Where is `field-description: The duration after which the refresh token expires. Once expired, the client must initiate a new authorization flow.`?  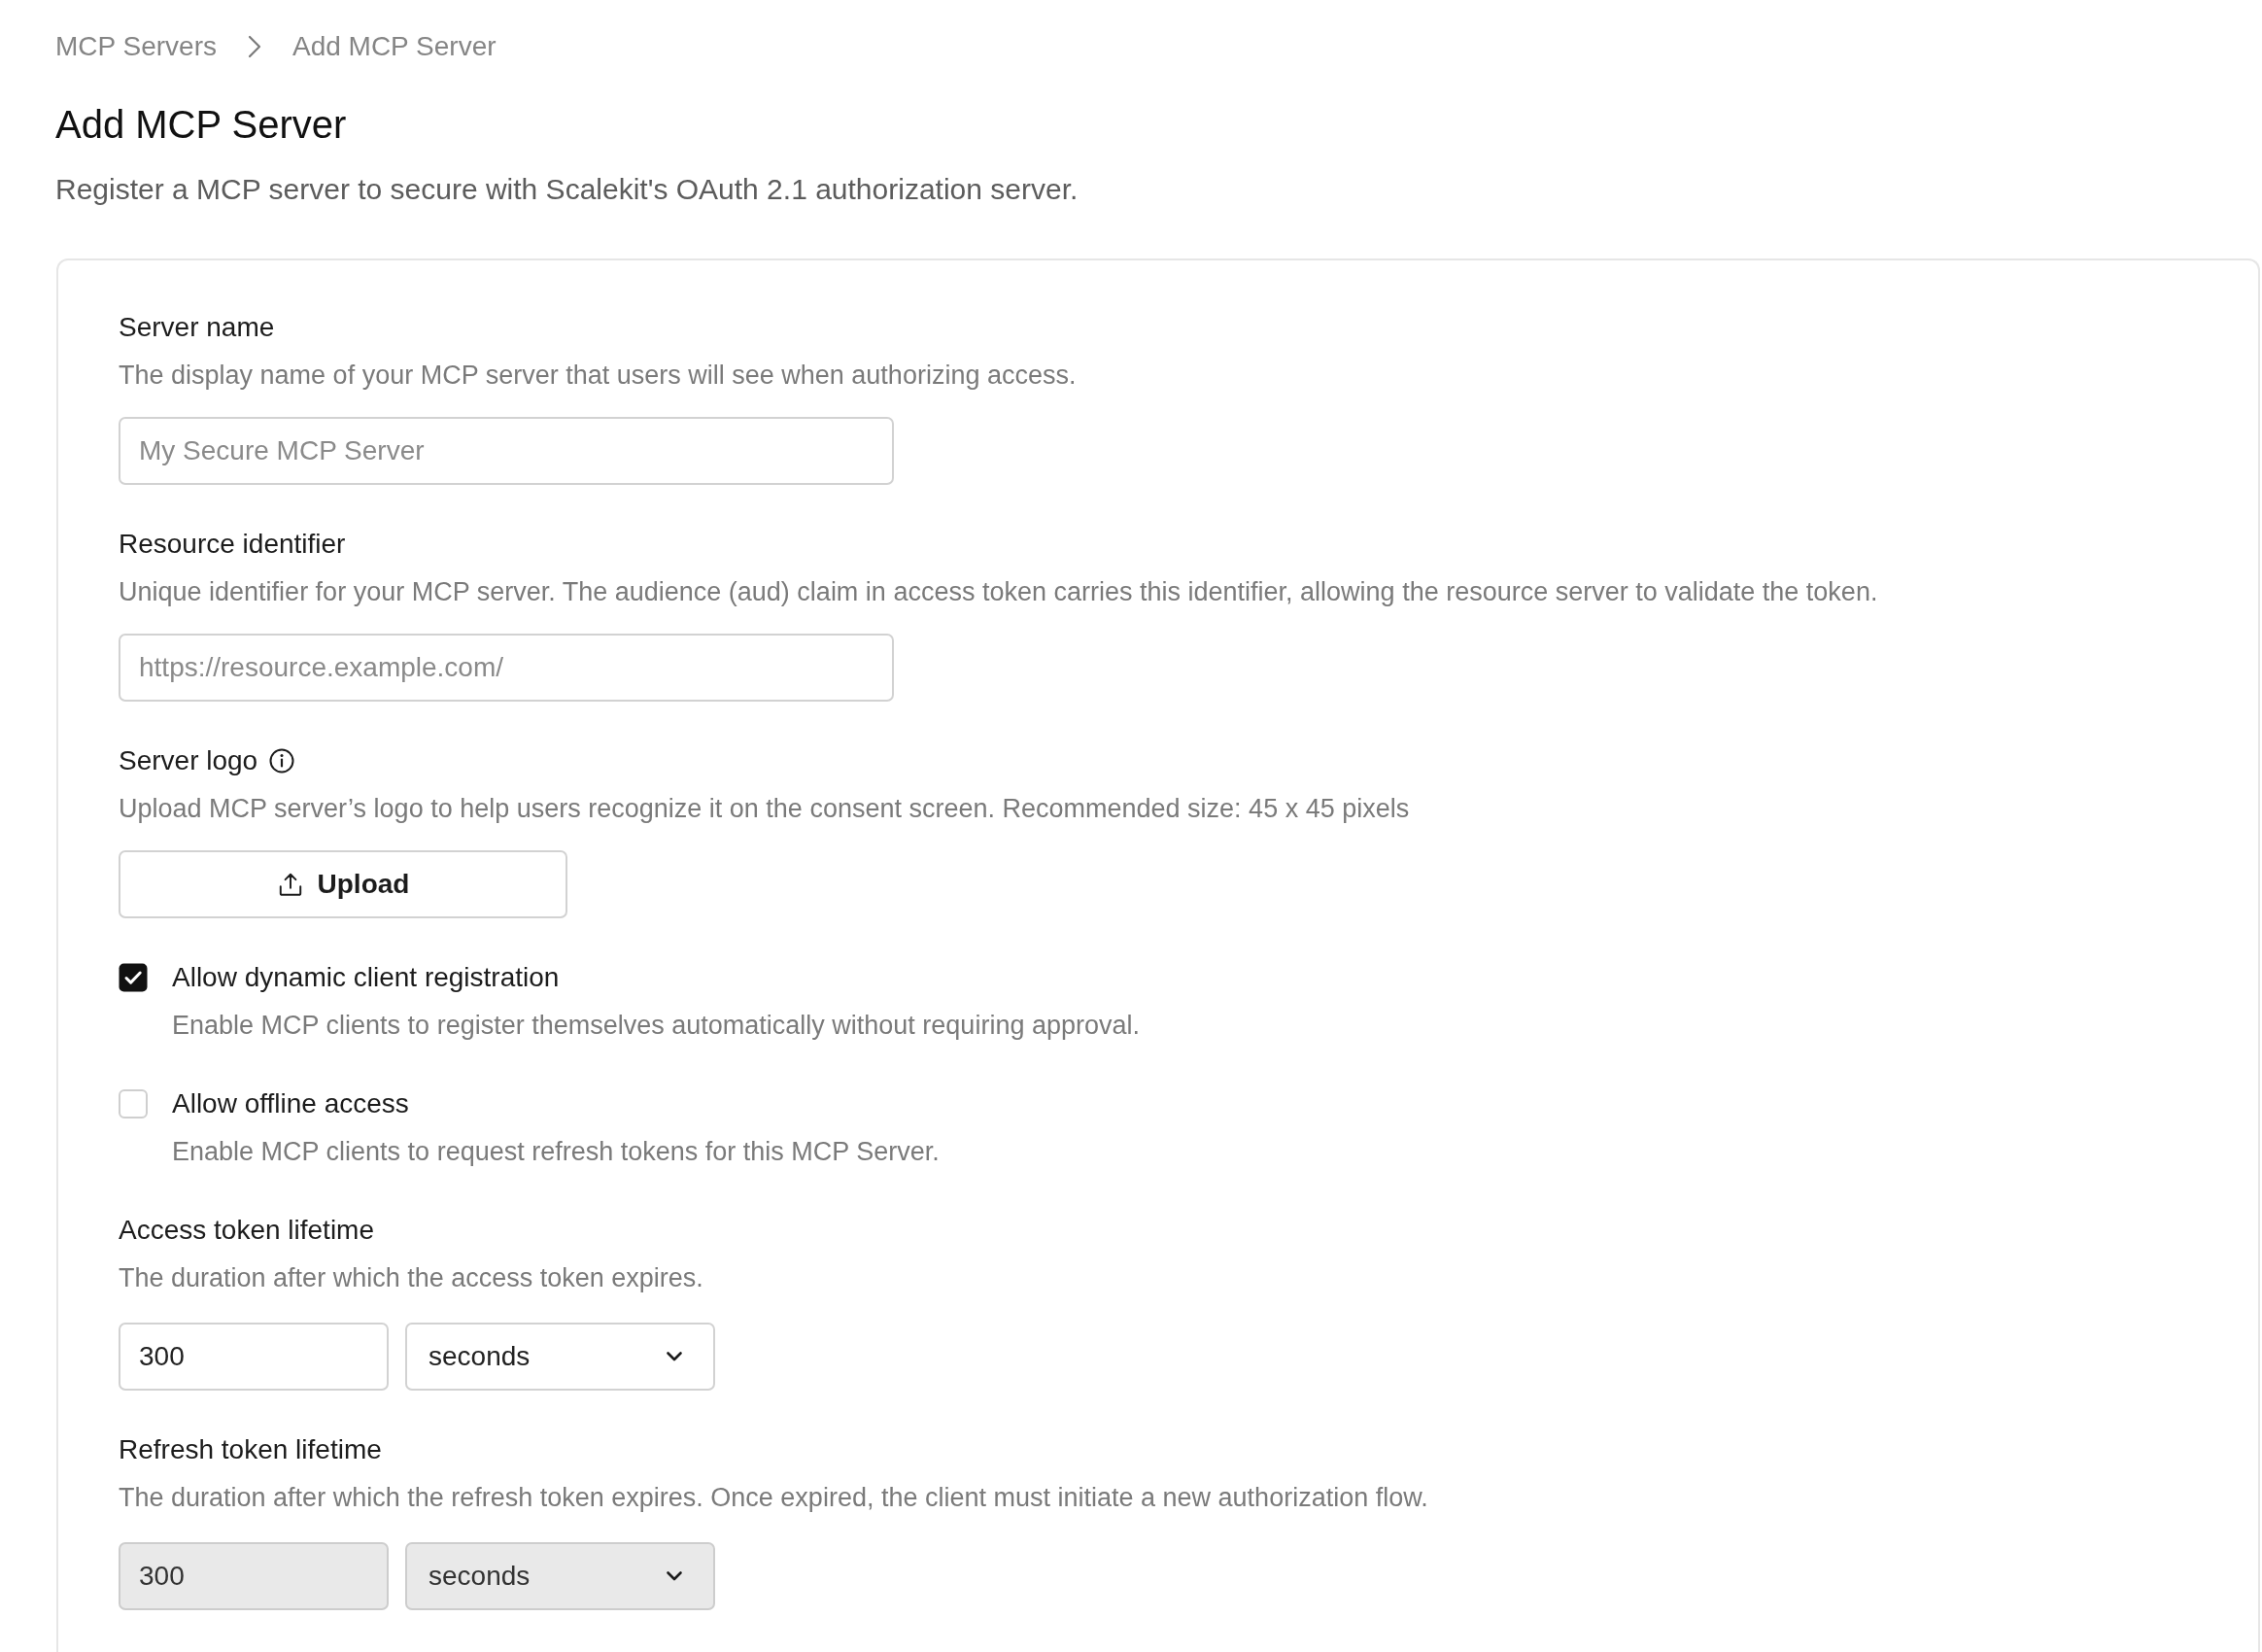
field-description: The duration after which the refresh token expires. Once expired, the client must initiate a new authorization flow. is located at coordinates (774, 1498).